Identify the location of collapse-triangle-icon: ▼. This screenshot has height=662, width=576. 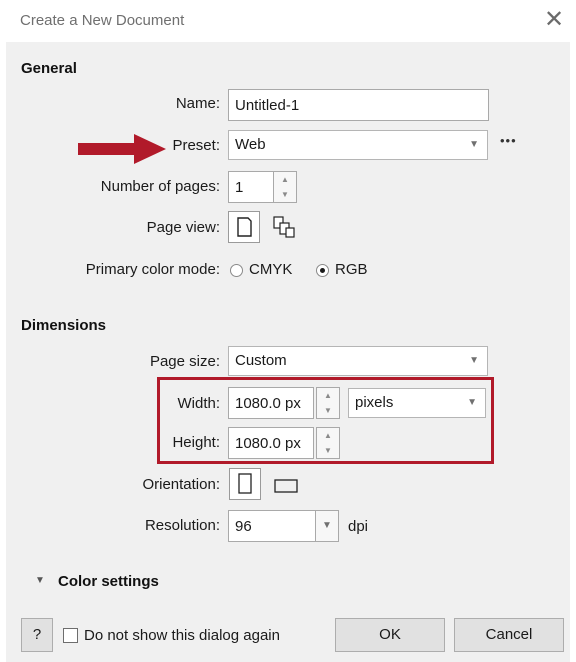
(40, 580).